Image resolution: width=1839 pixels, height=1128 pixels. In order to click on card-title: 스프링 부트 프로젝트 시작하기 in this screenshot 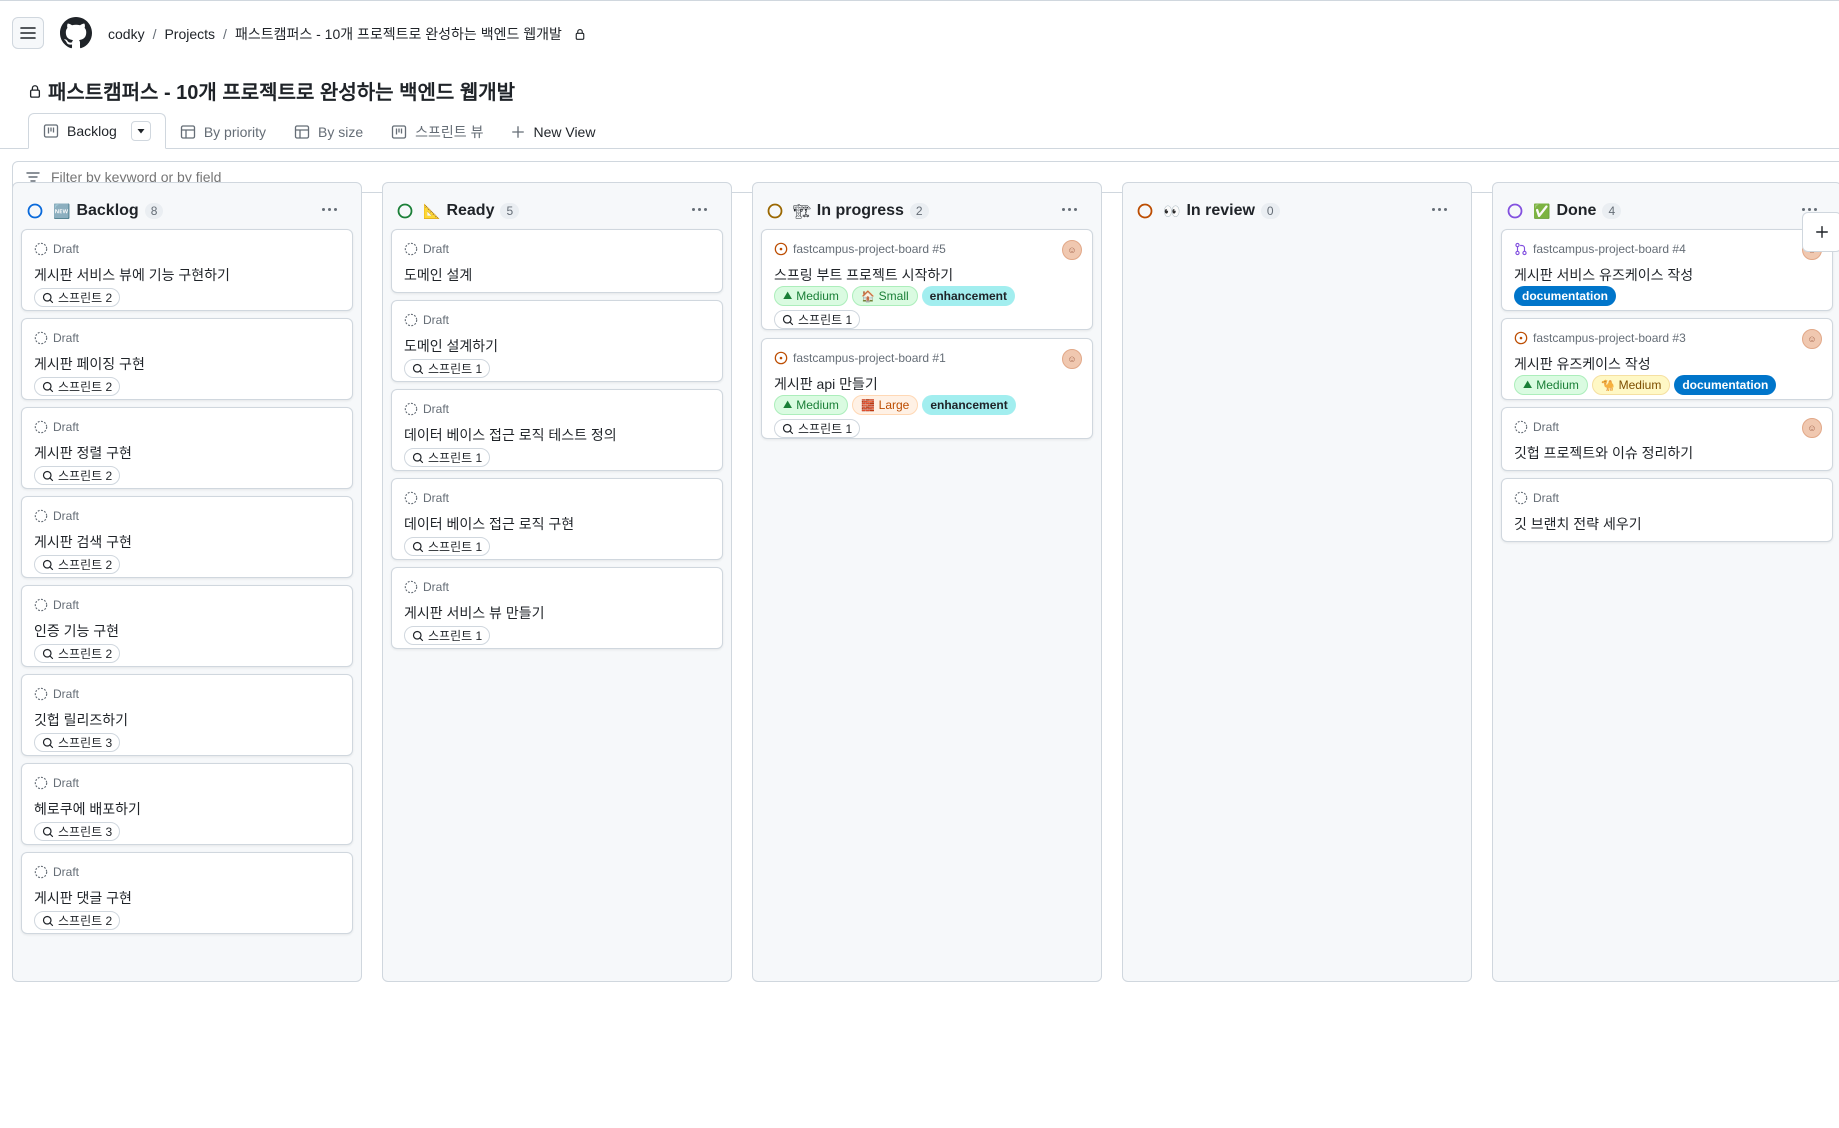, I will do `click(863, 275)`.